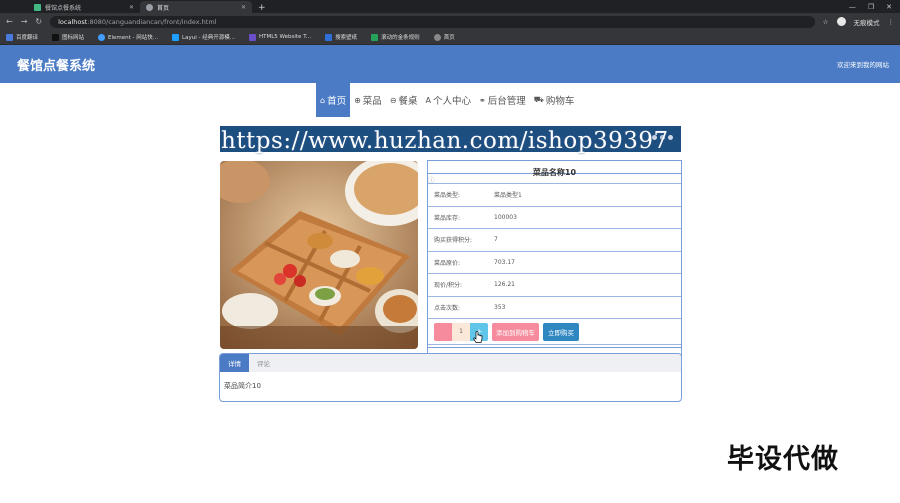 The height and width of the screenshot is (503, 900). Describe the element at coordinates (504, 262) in the screenshot. I see `info-value: 703.17` at that location.